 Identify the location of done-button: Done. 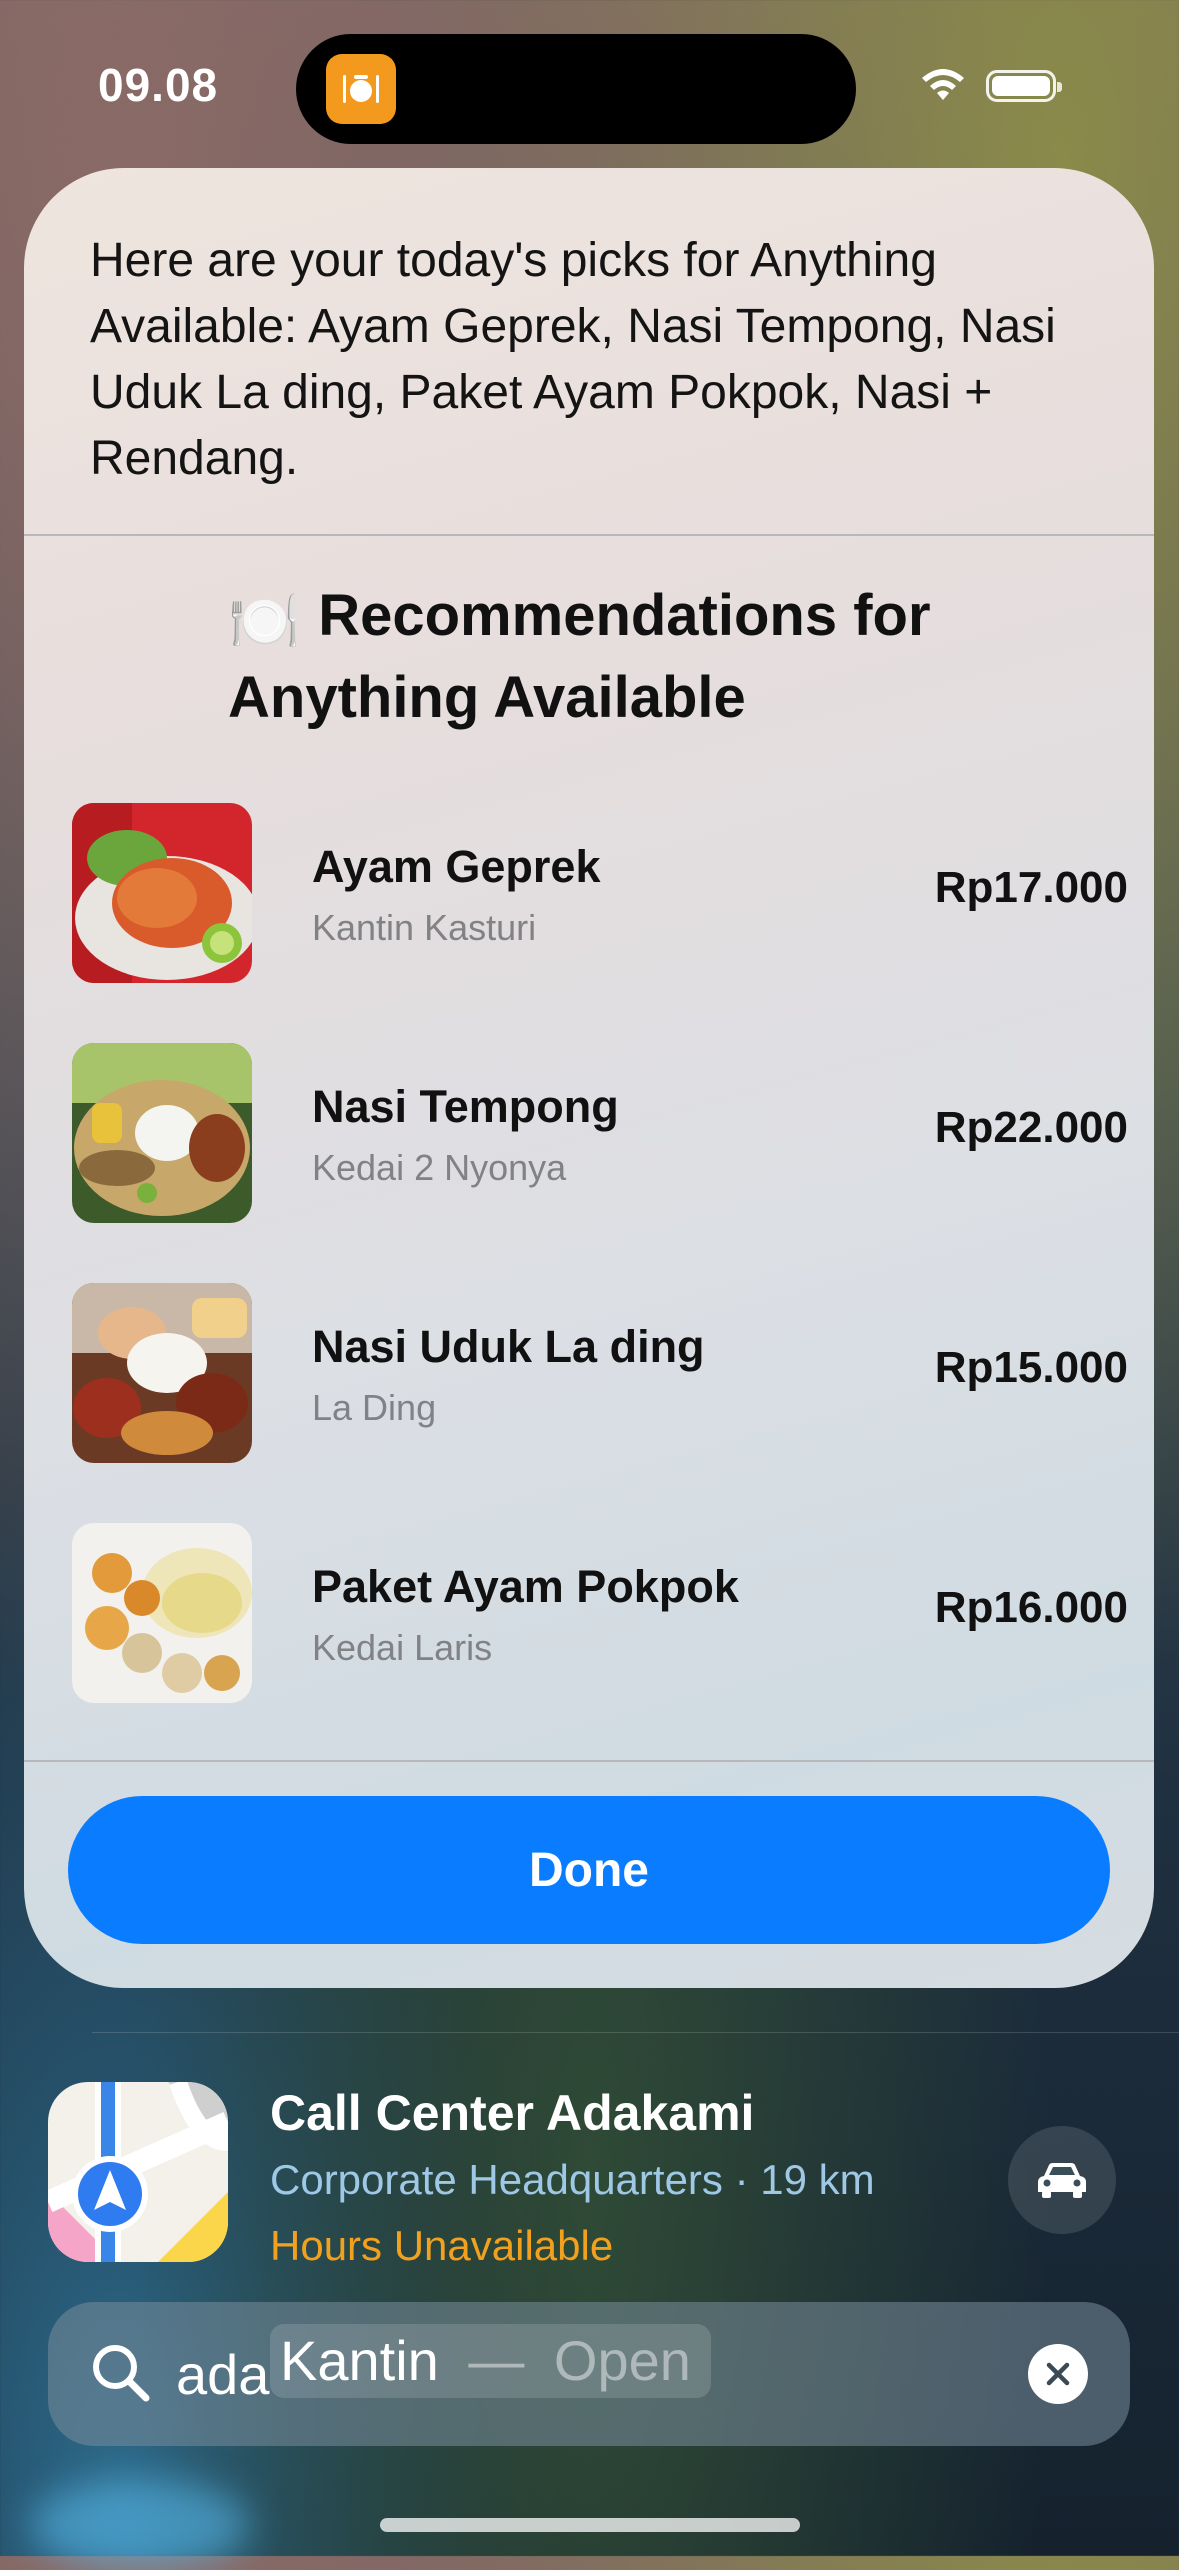
(589, 1870).